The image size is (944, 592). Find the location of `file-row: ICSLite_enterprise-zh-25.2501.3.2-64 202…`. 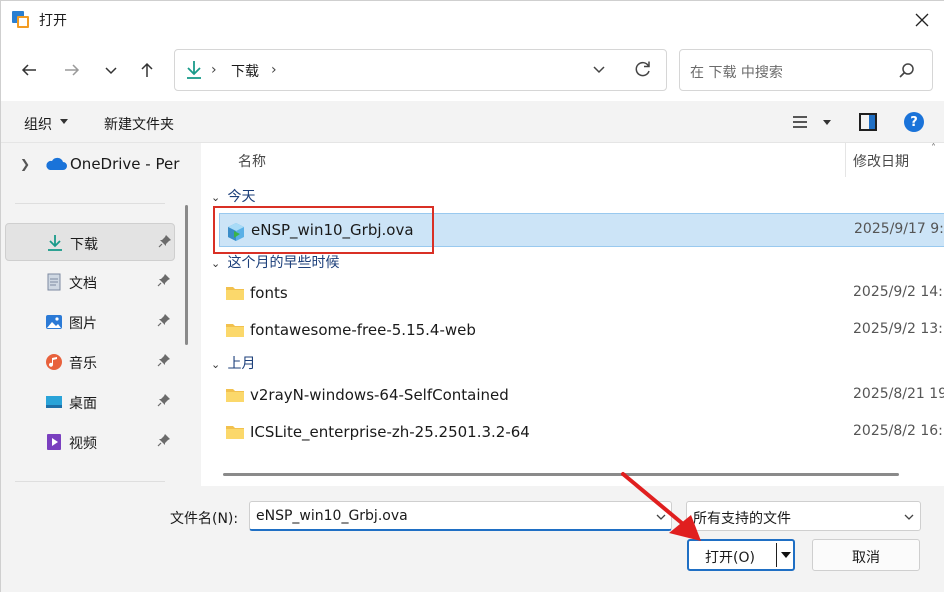

file-row: ICSLite_enterprise-zh-25.2501.3.2-64 202… is located at coordinates (581, 433).